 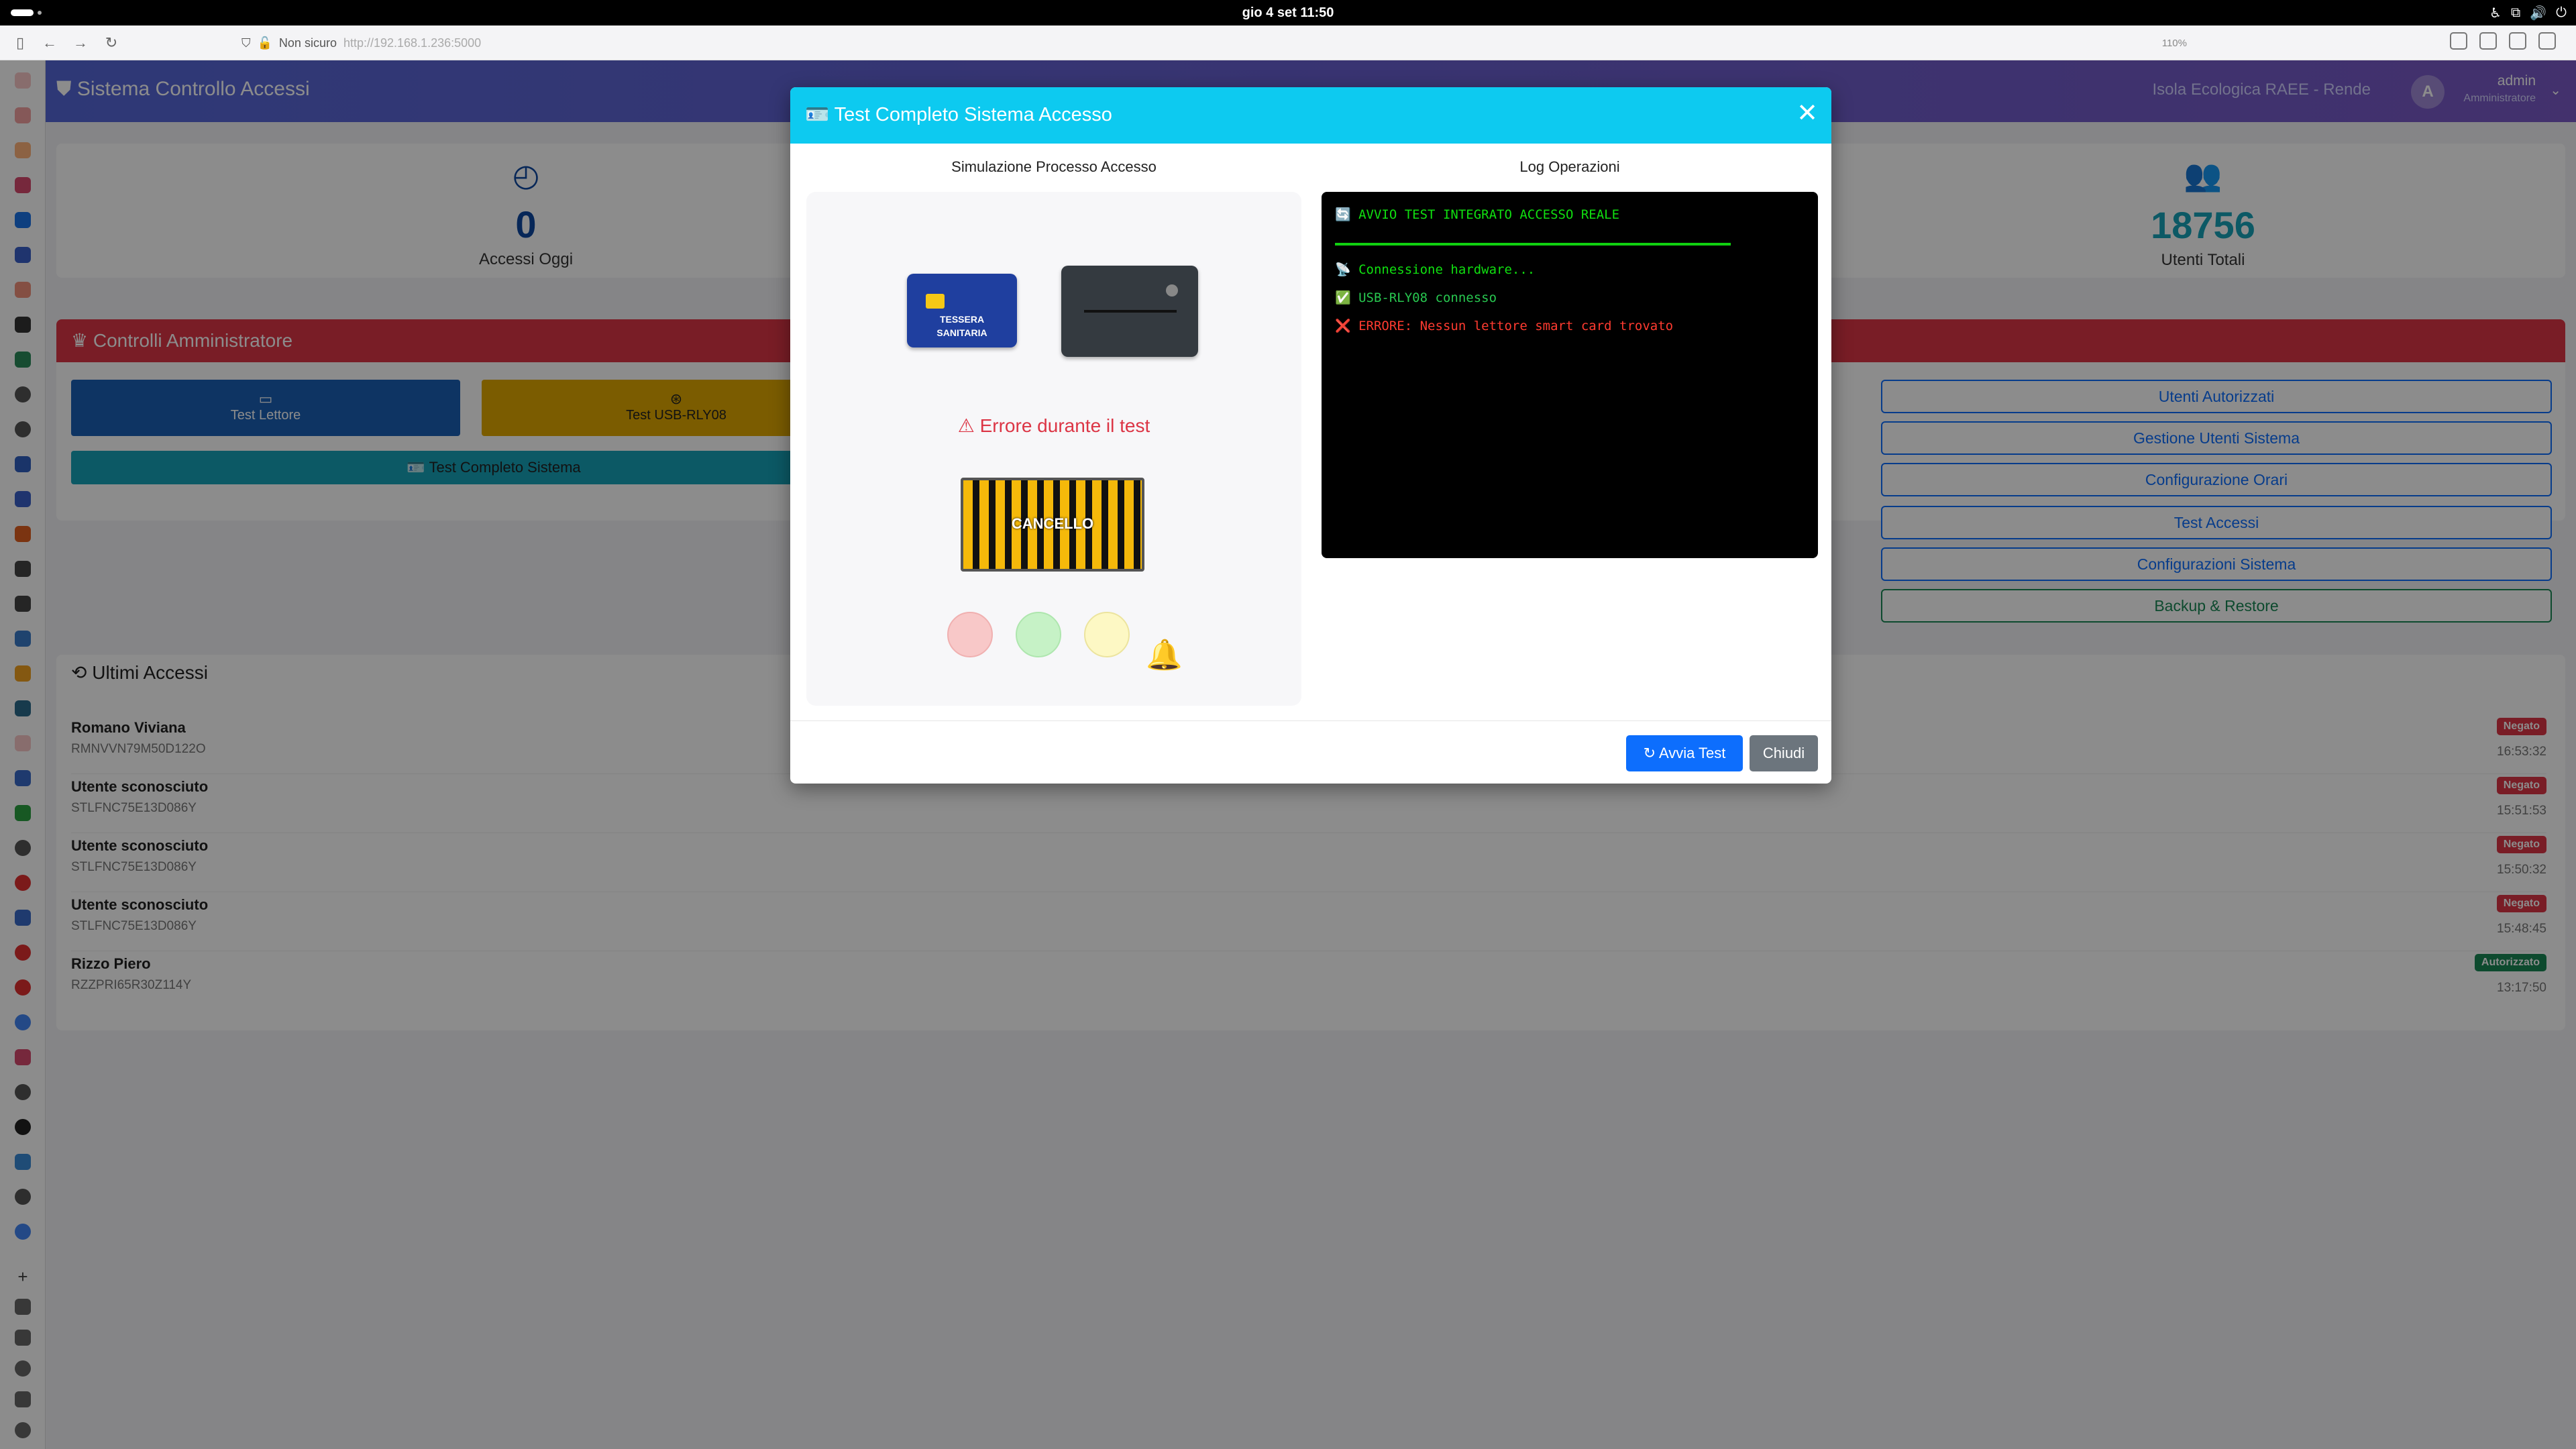 I want to click on log-title: Log Operazioni, so click(x=1569, y=166).